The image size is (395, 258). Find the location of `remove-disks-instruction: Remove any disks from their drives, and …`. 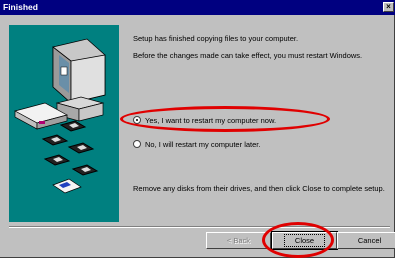

remove-disks-instruction: Remove any disks from their drives, and … is located at coordinates (259, 188).